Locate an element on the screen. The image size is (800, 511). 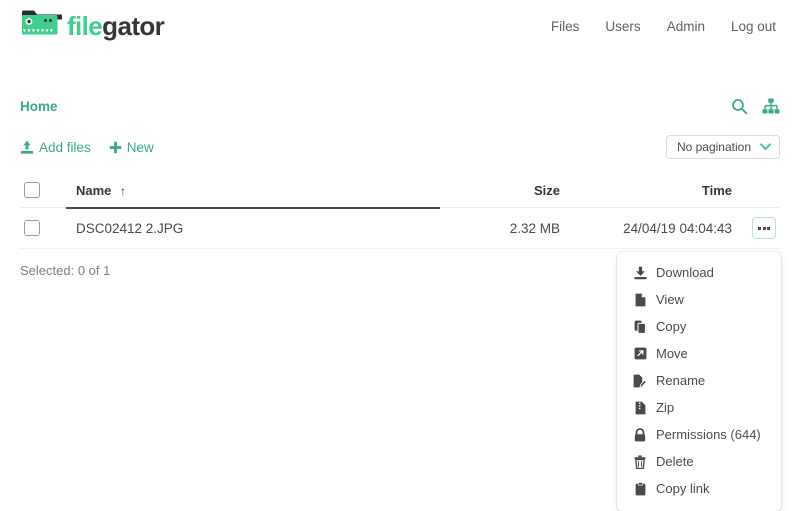
clipboard-icon is located at coordinates (640, 488).